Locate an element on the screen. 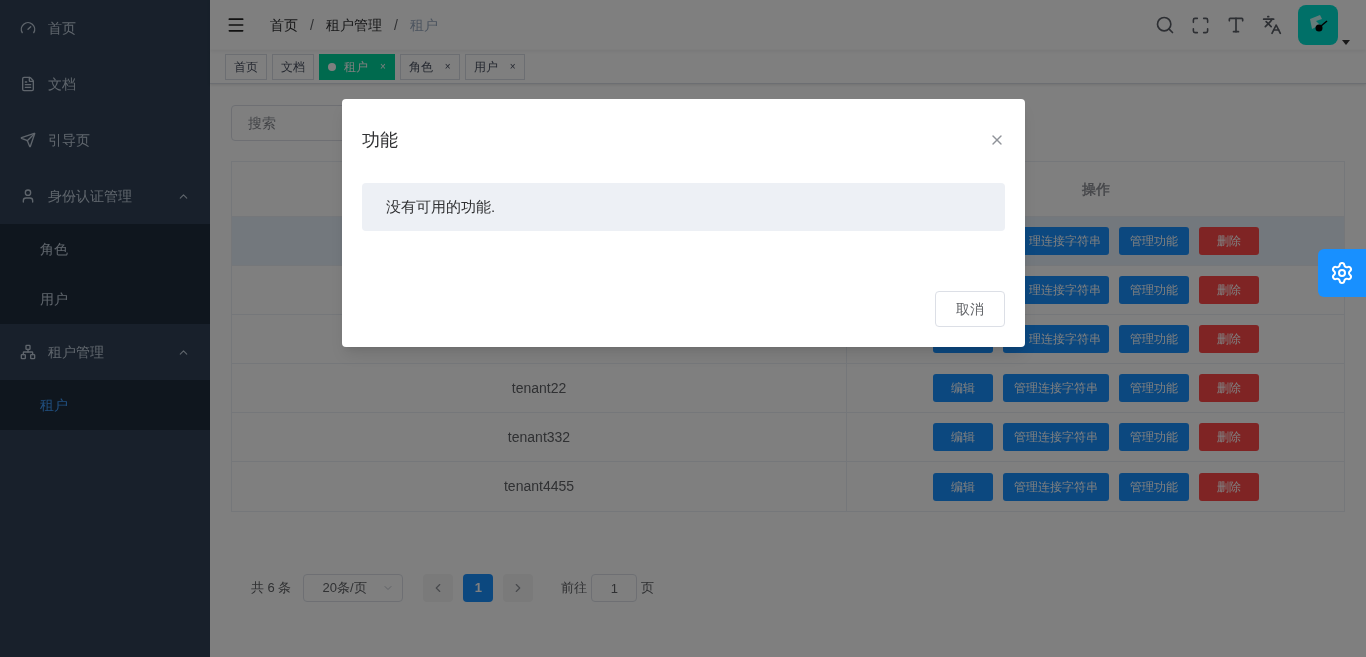 Image resolution: width=1366 pixels, height=657 pixels. submenu-item: 角色 is located at coordinates (105, 249).